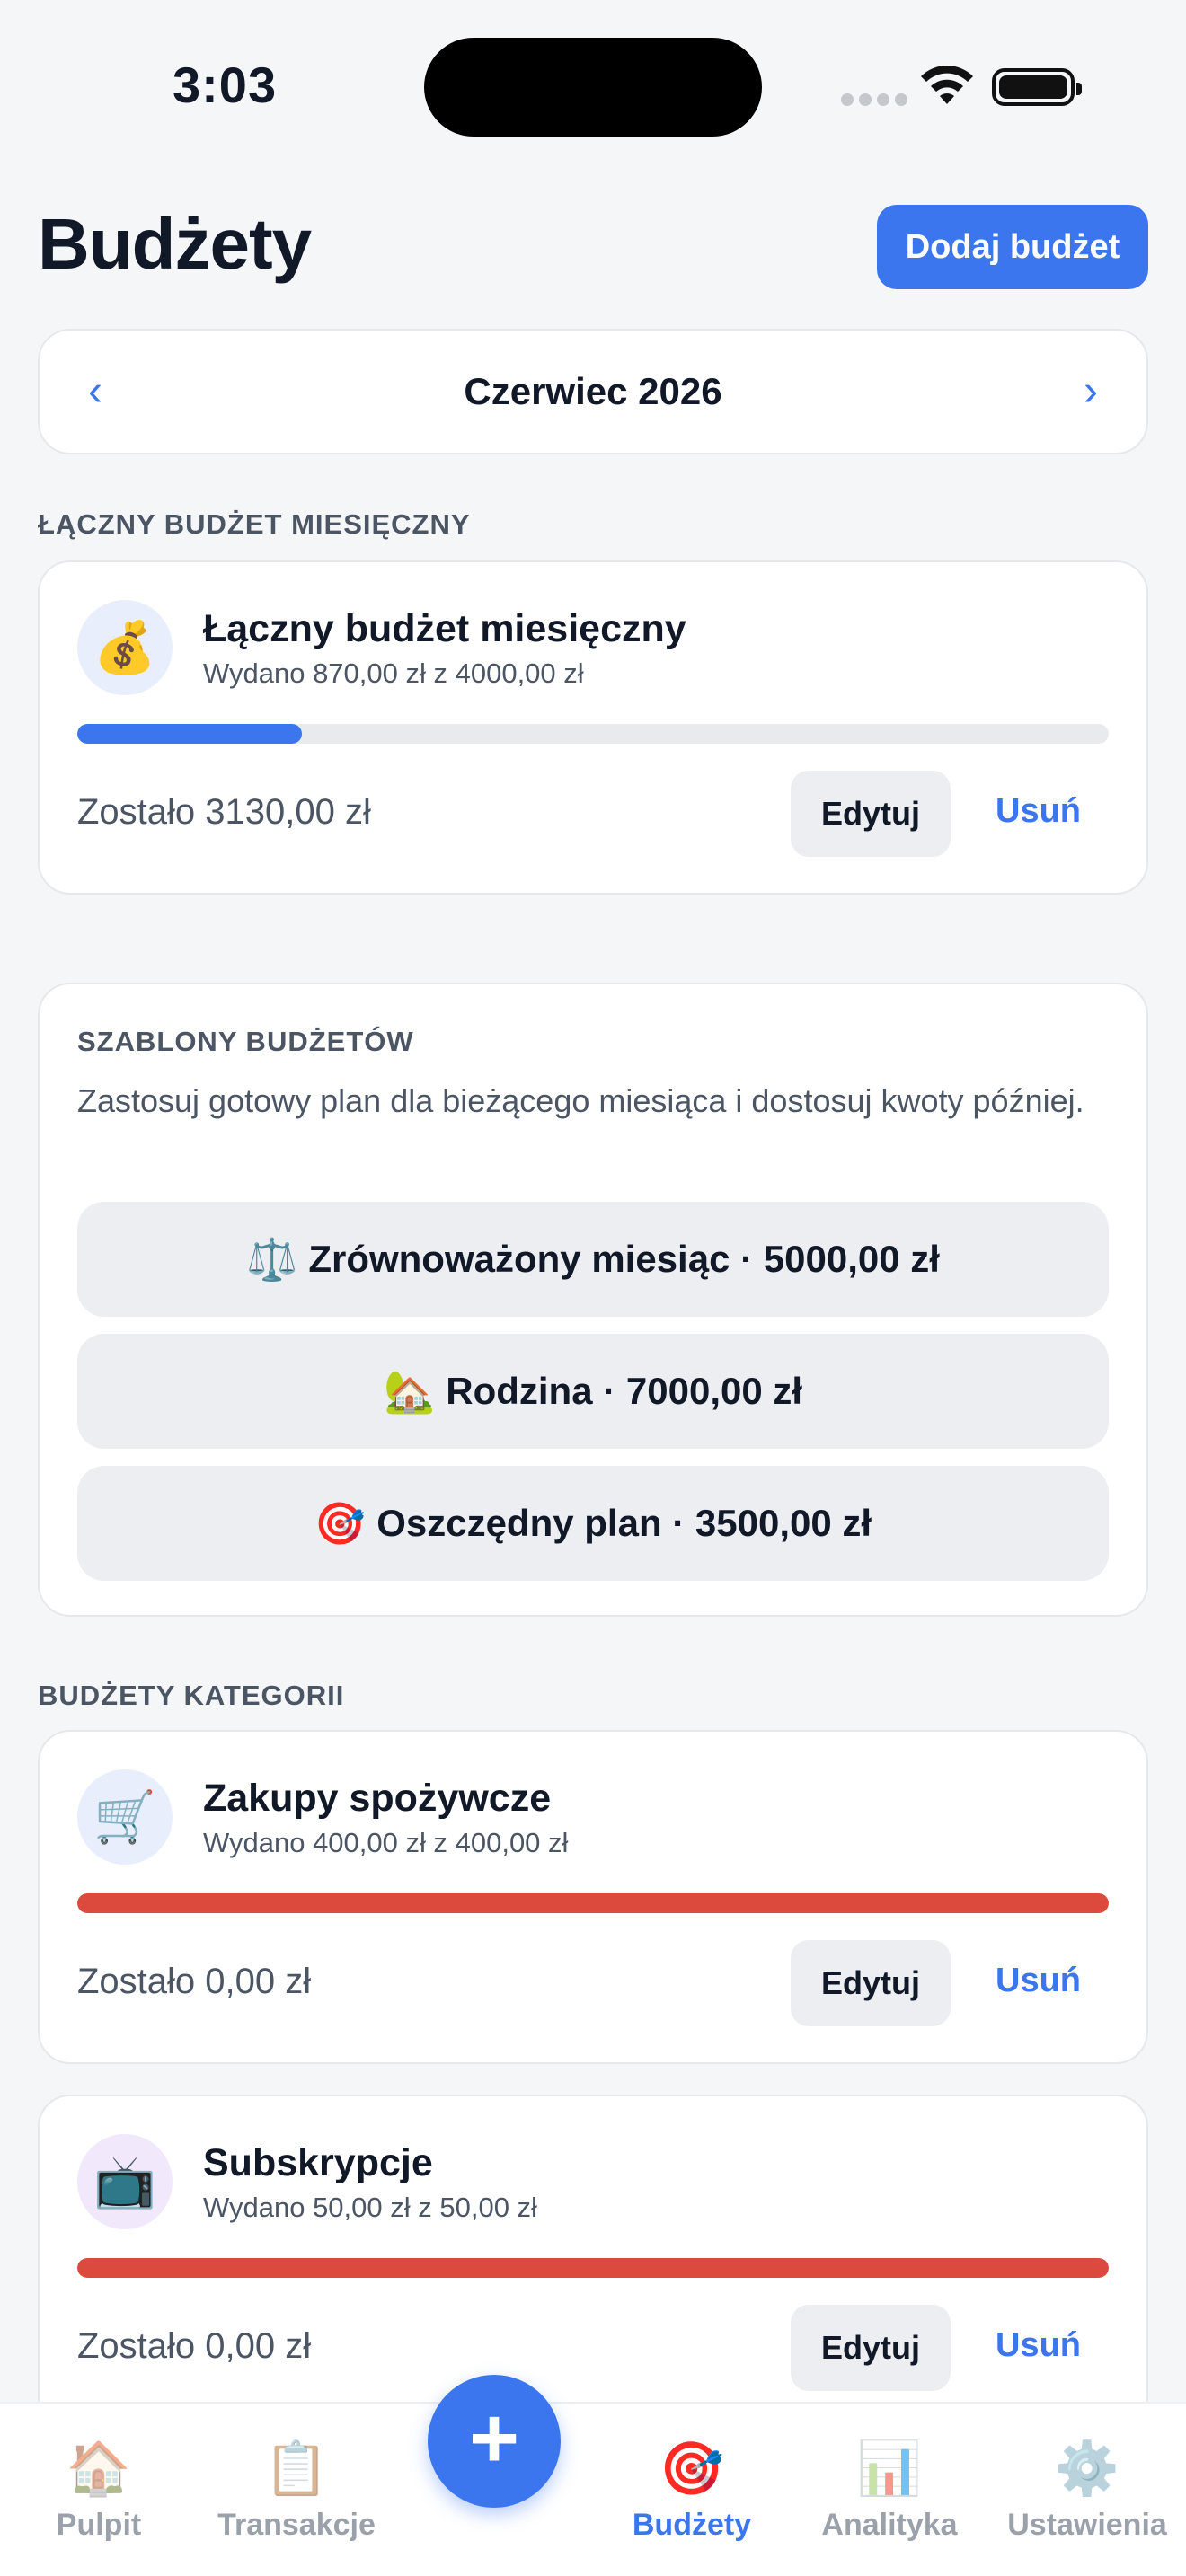  I want to click on tab-settings: ⚙️ Ustawienia, so click(1087, 2490).